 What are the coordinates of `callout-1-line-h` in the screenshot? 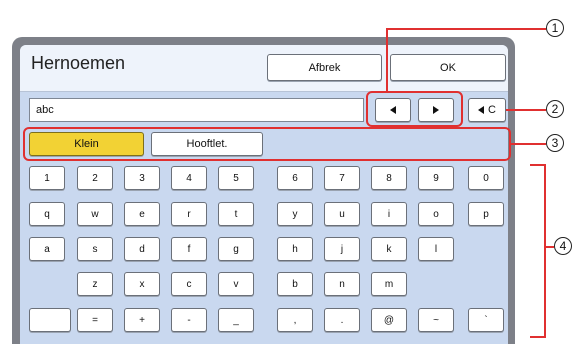 It's located at (466, 29).